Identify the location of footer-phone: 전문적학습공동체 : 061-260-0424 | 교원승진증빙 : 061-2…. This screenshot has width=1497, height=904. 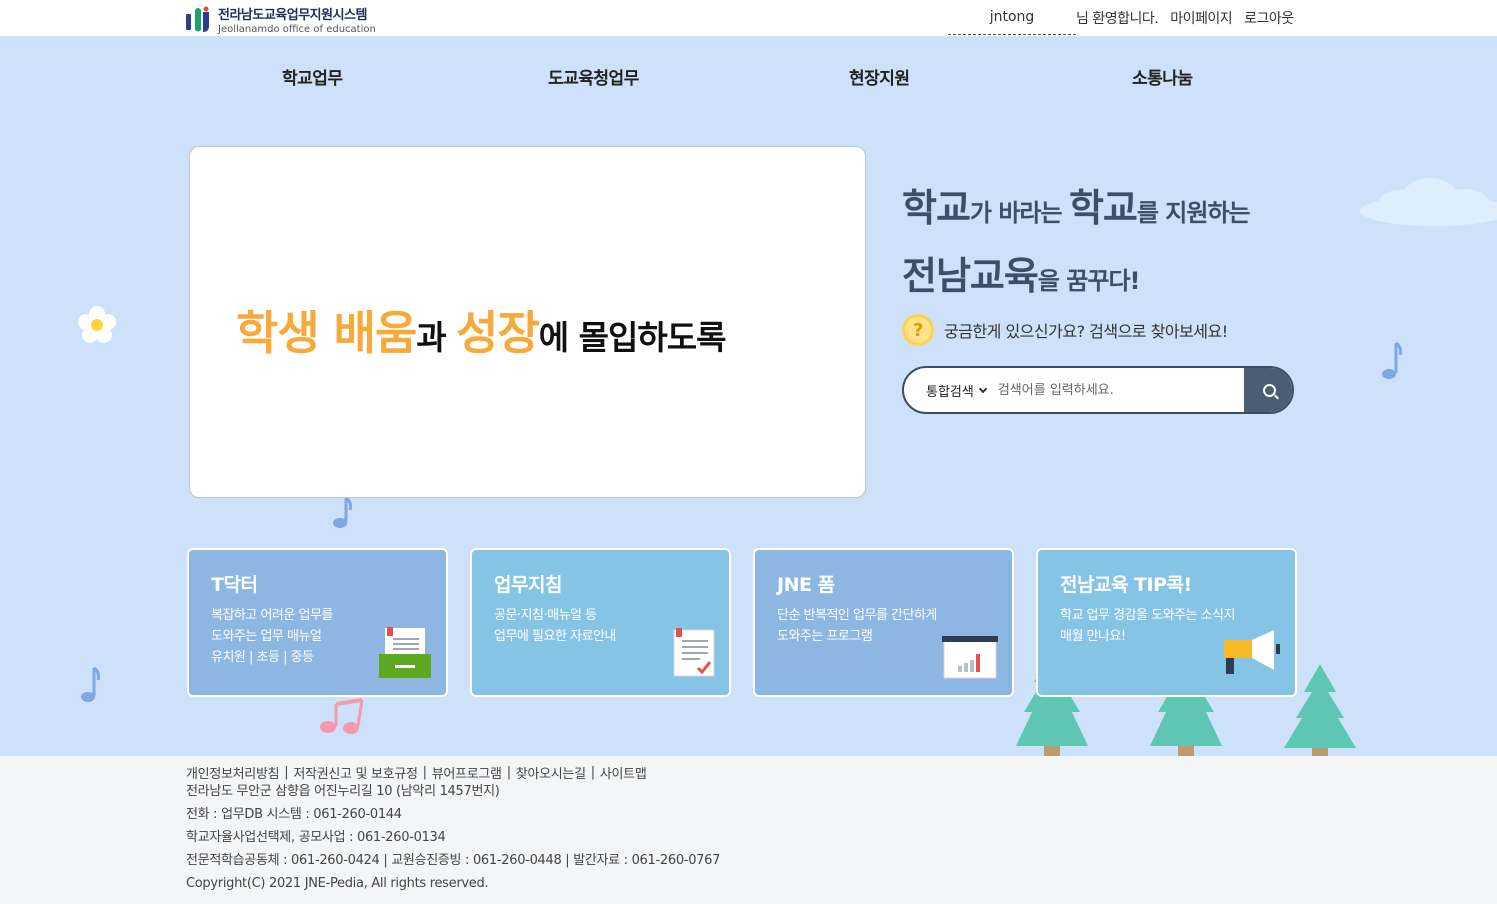
(453, 860).